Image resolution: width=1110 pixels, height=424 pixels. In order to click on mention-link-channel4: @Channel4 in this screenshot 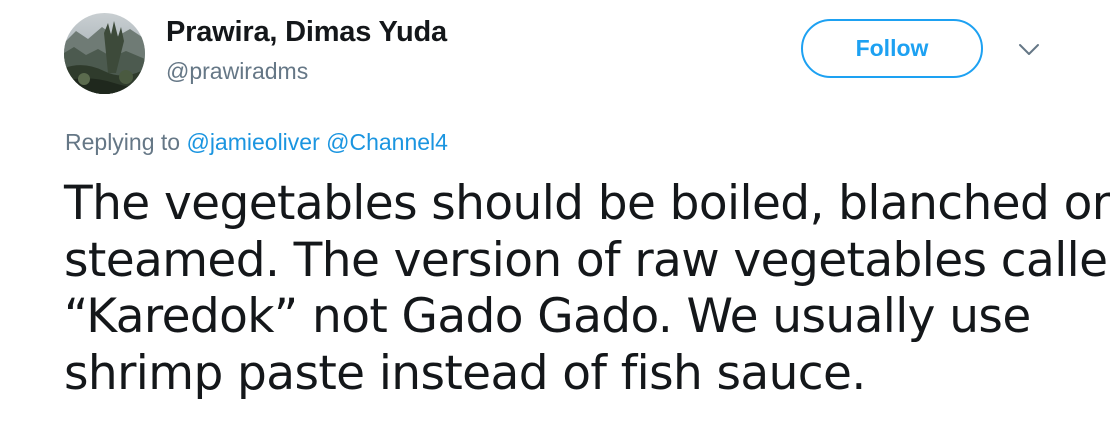, I will do `click(387, 142)`.